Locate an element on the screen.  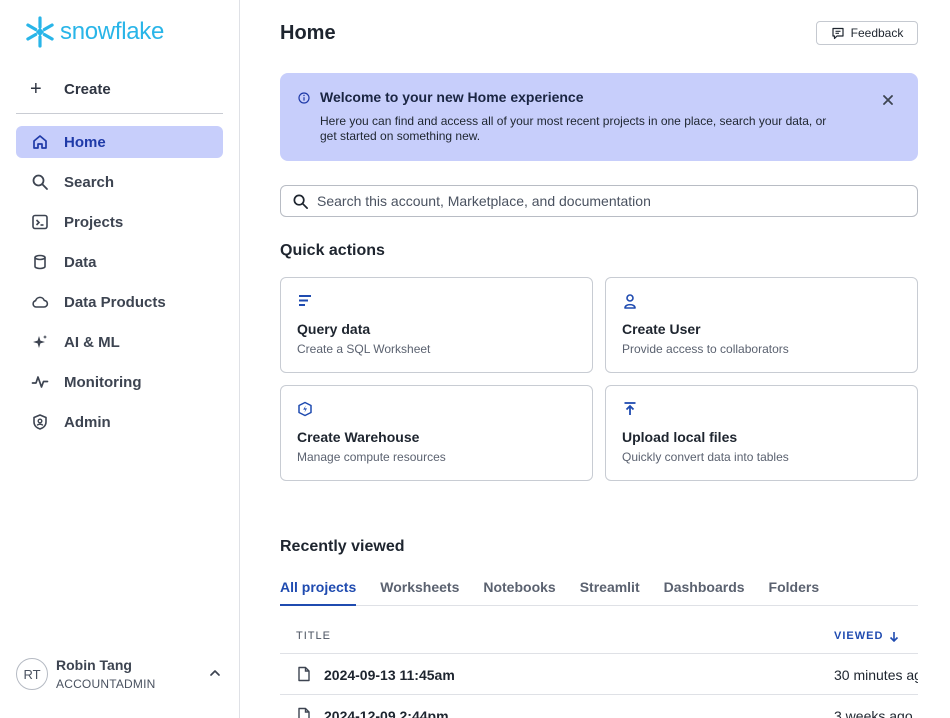
search-bar is located at coordinates (599, 201).